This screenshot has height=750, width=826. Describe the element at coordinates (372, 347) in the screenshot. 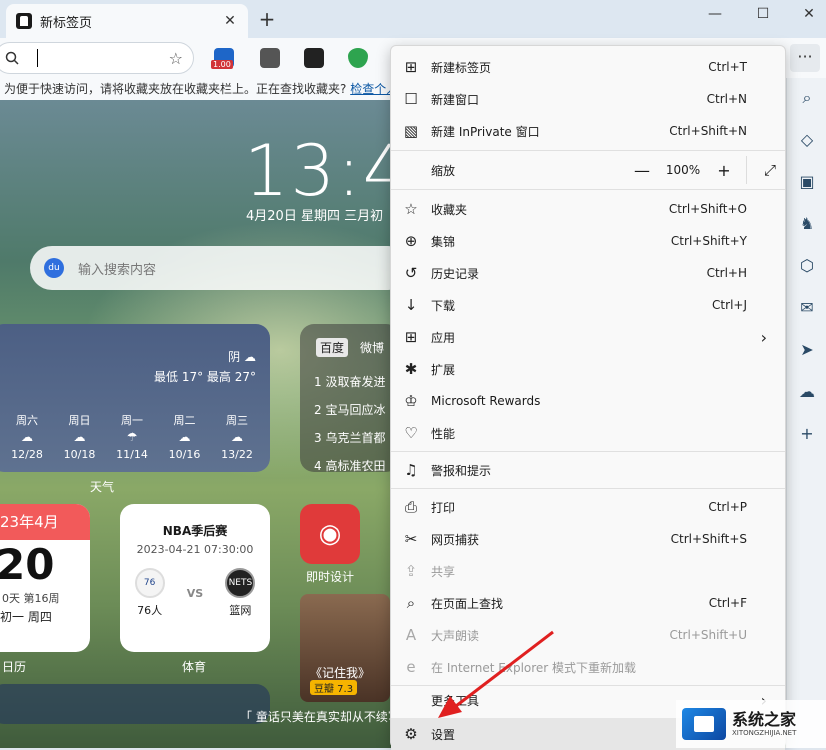

I see `tab-weibo: 微博` at that location.